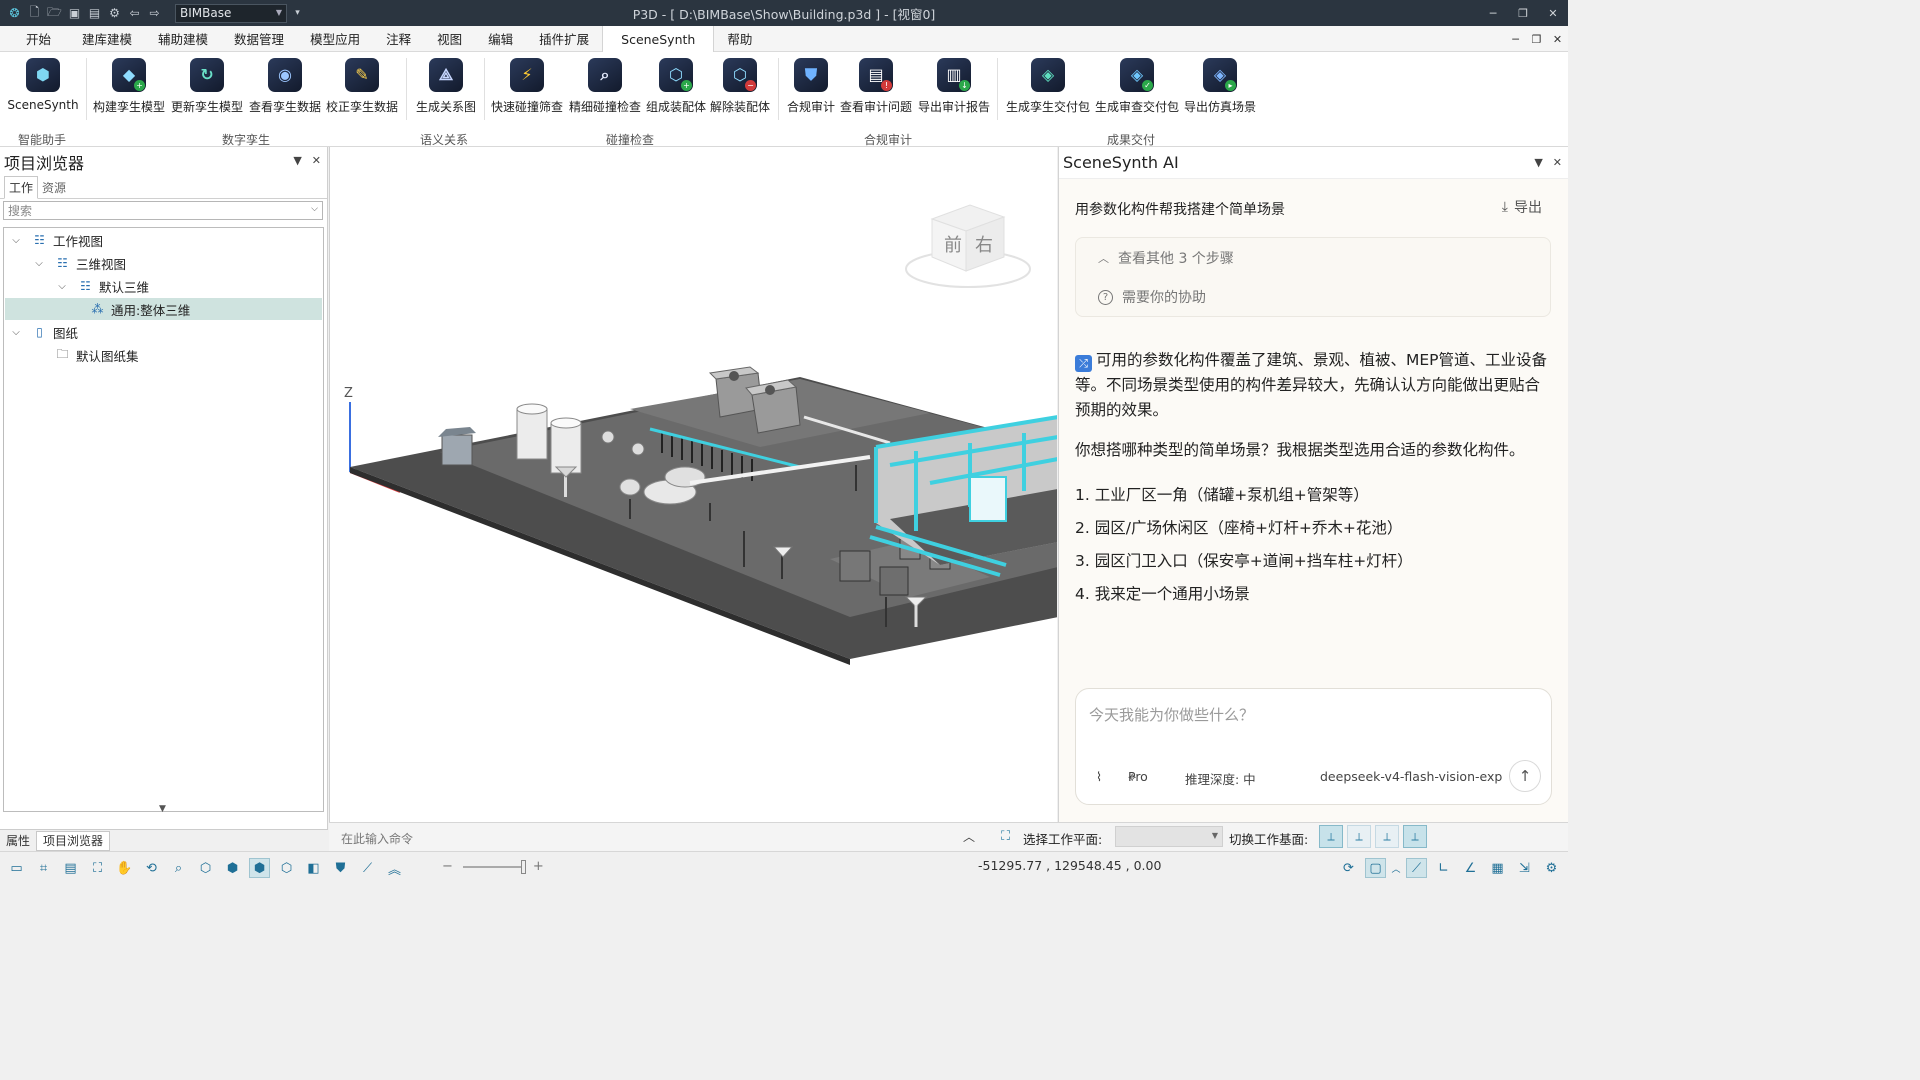 Image resolution: width=1920 pixels, height=1080 pixels. What do you see at coordinates (953, 245) in the screenshot?
I see `view-cube-front-label: 前` at bounding box center [953, 245].